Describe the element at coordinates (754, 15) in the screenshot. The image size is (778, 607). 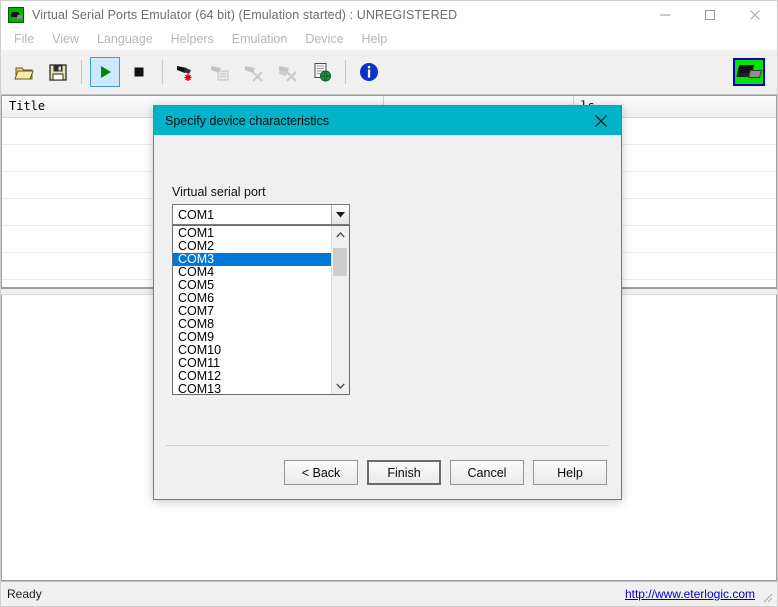
I see `close-button` at that location.